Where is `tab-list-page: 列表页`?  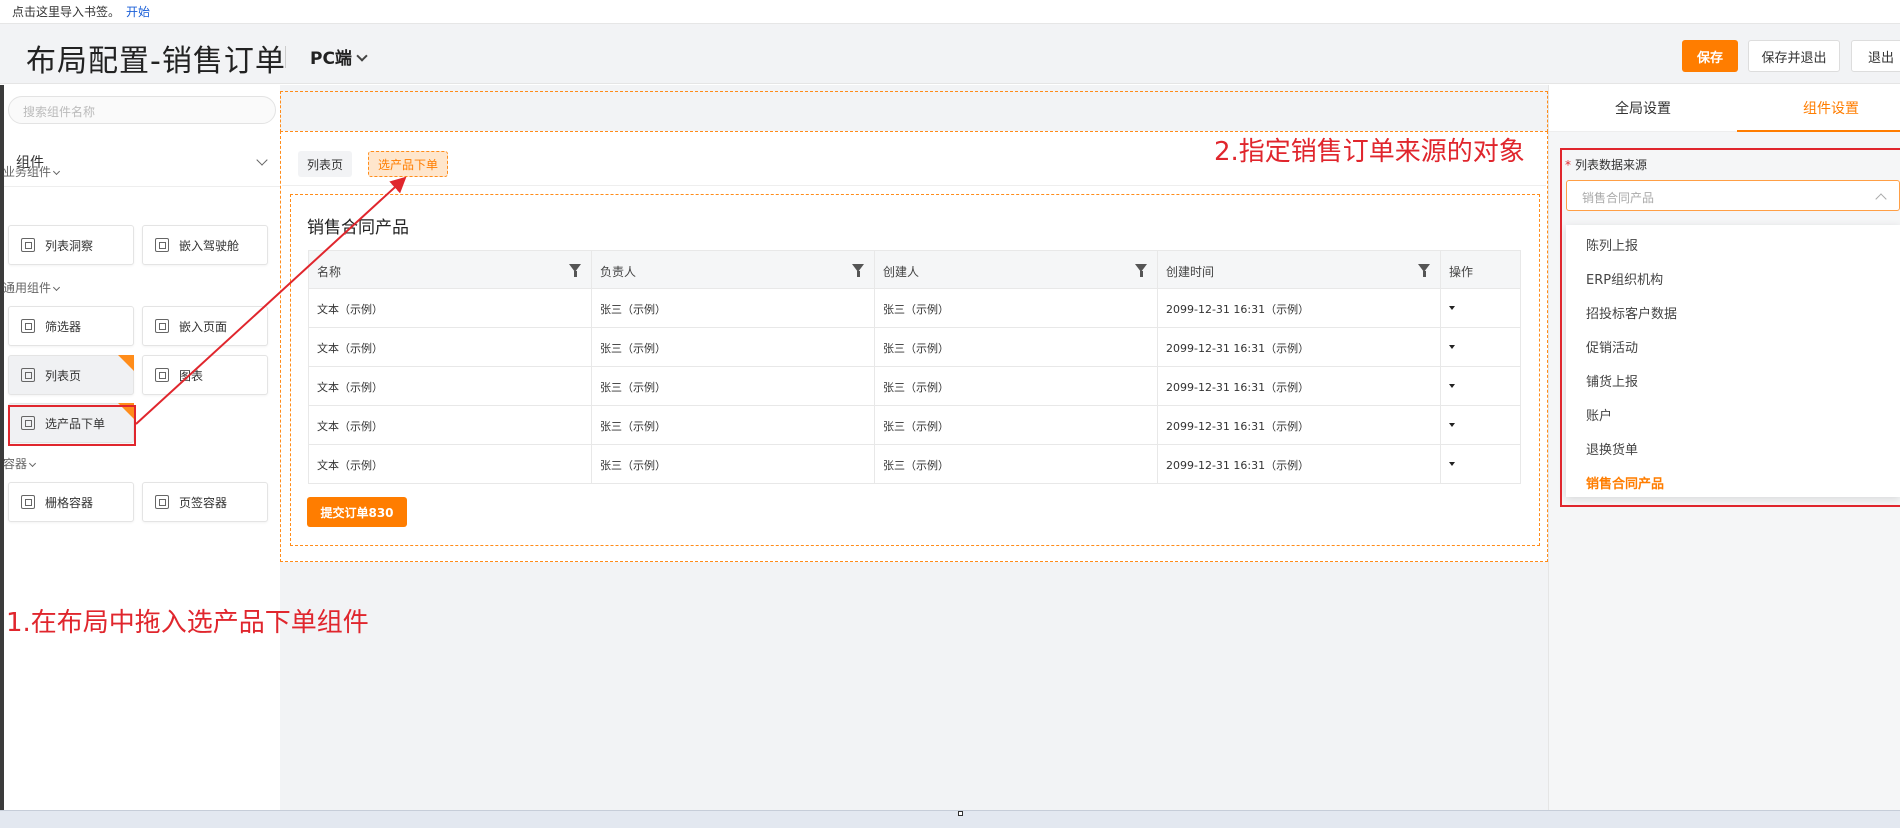 tab-list-page: 列表页 is located at coordinates (325, 164).